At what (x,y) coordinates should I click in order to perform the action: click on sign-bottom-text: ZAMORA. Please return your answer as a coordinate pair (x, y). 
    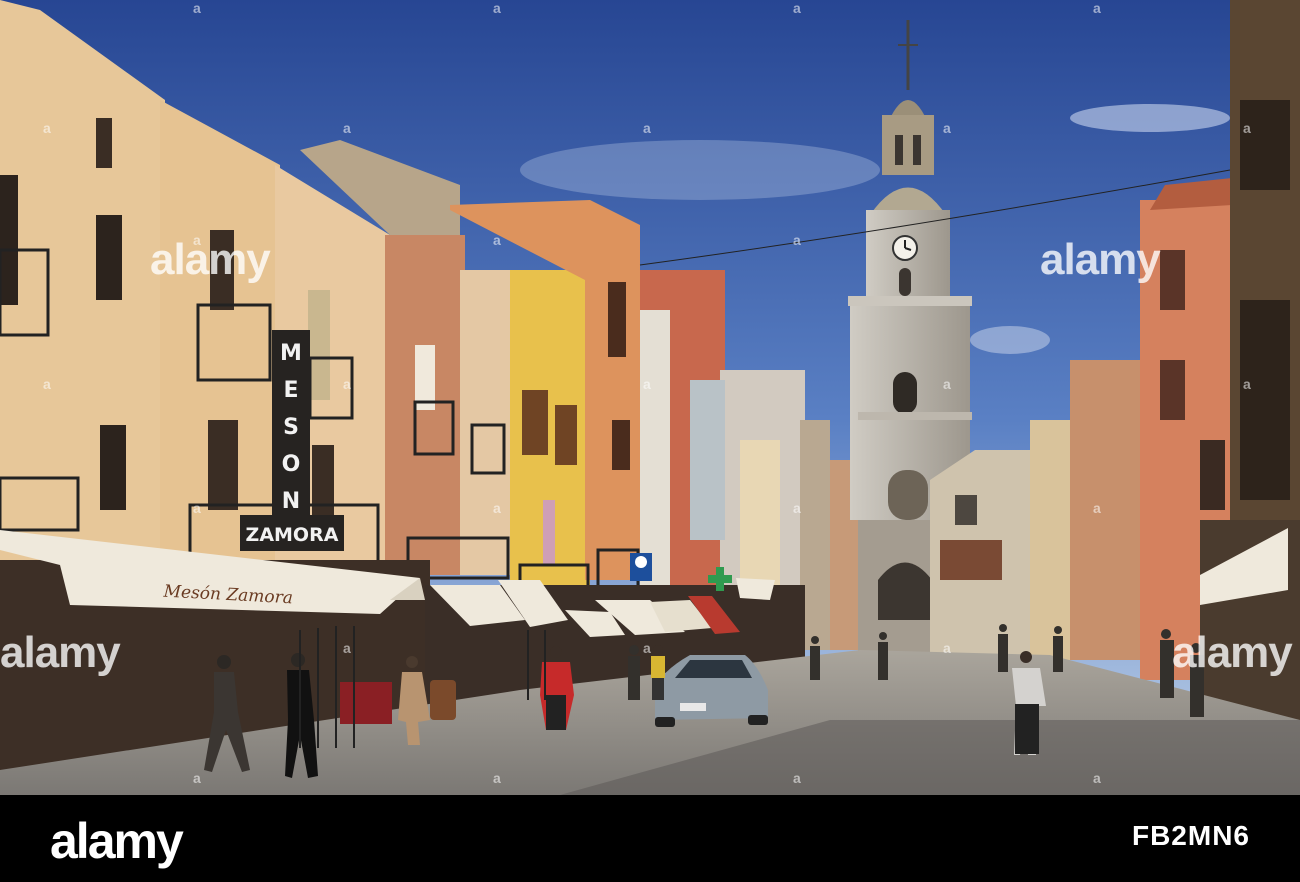
    Looking at the image, I should click on (292, 535).